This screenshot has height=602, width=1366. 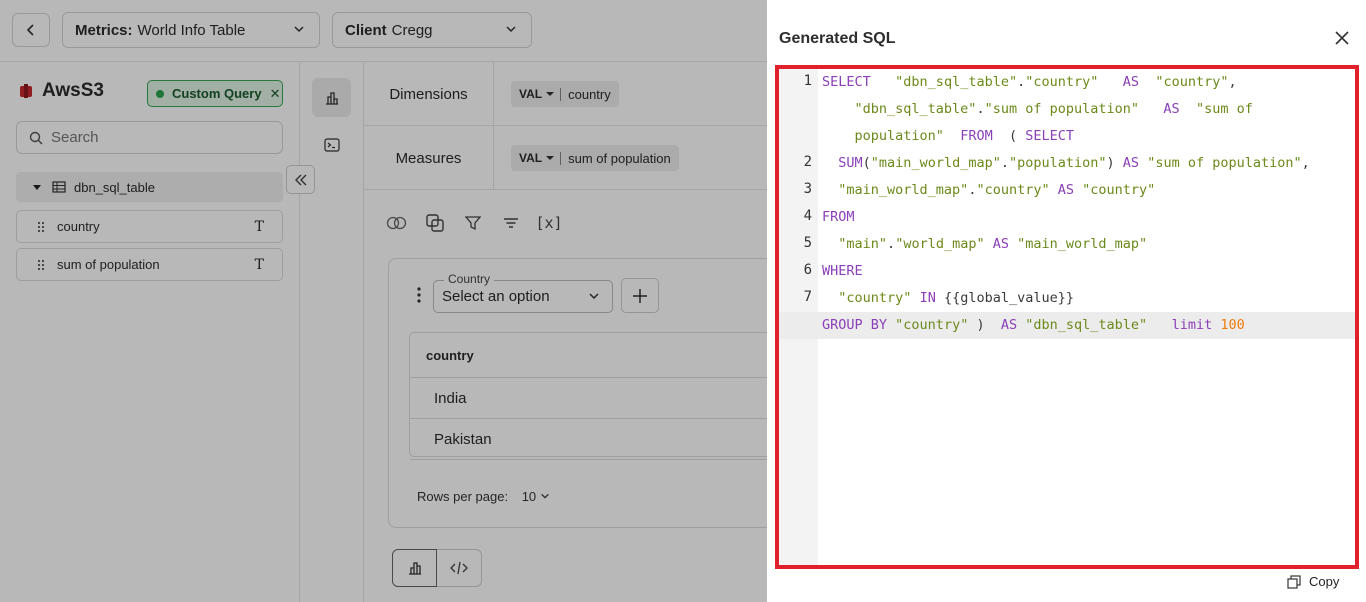 What do you see at coordinates (1324, 581) in the screenshot?
I see `copy-label: Copy` at bounding box center [1324, 581].